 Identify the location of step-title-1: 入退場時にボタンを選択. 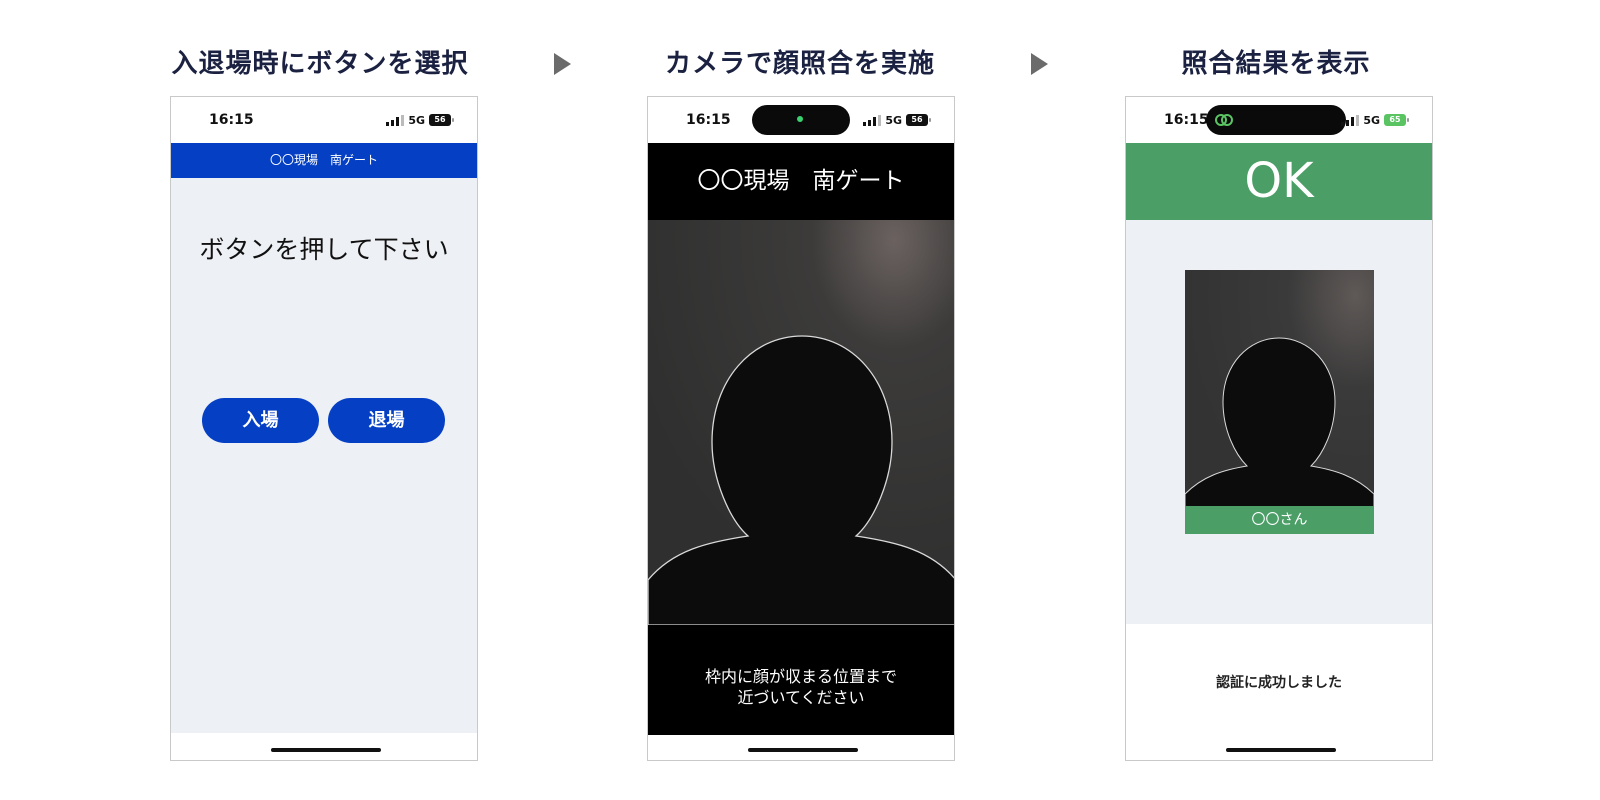
(320, 64).